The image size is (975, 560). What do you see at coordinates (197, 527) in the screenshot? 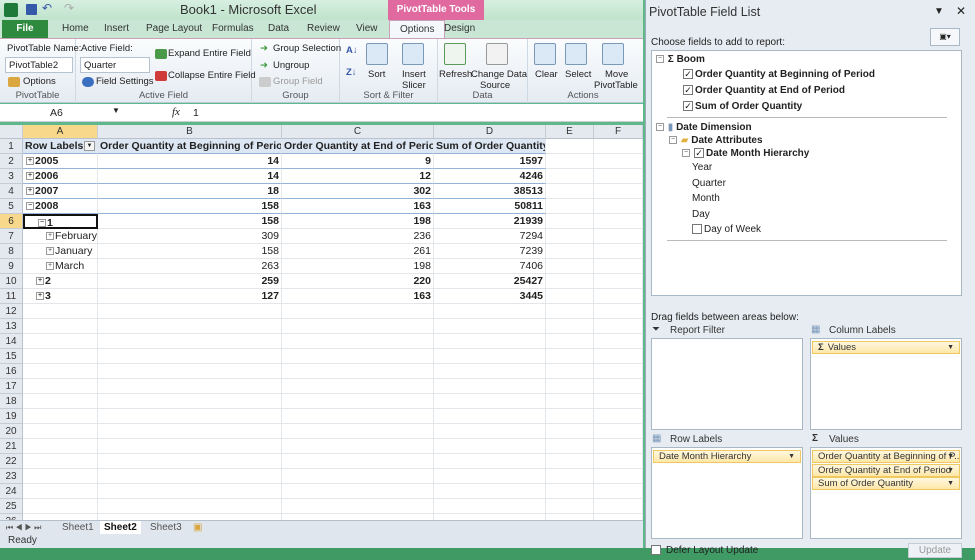
I see `insert-sheet-icon: ▣` at bounding box center [197, 527].